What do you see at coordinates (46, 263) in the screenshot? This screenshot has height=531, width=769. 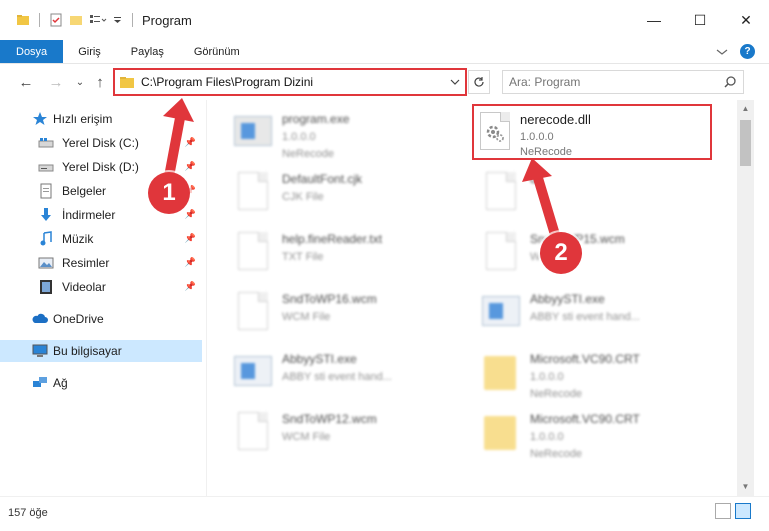 I see `pictures-icon` at bounding box center [46, 263].